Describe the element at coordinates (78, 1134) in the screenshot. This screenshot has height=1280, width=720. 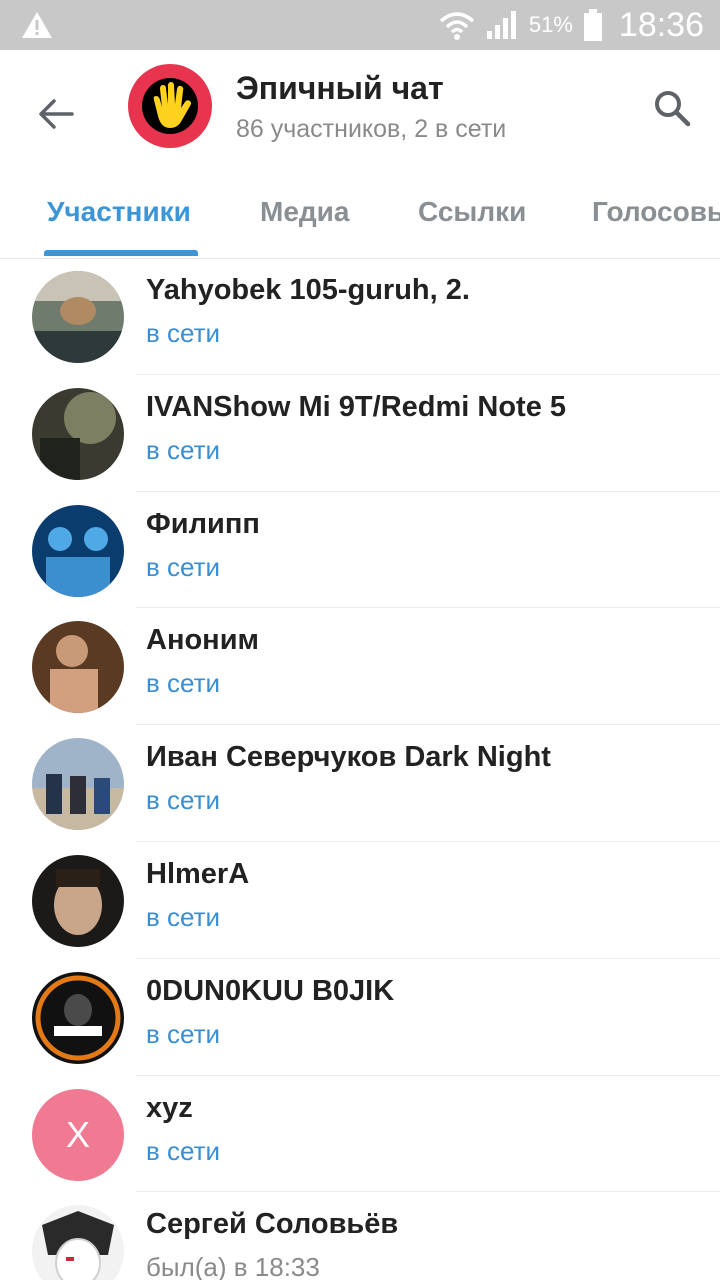
I see `member-avatar: X` at that location.